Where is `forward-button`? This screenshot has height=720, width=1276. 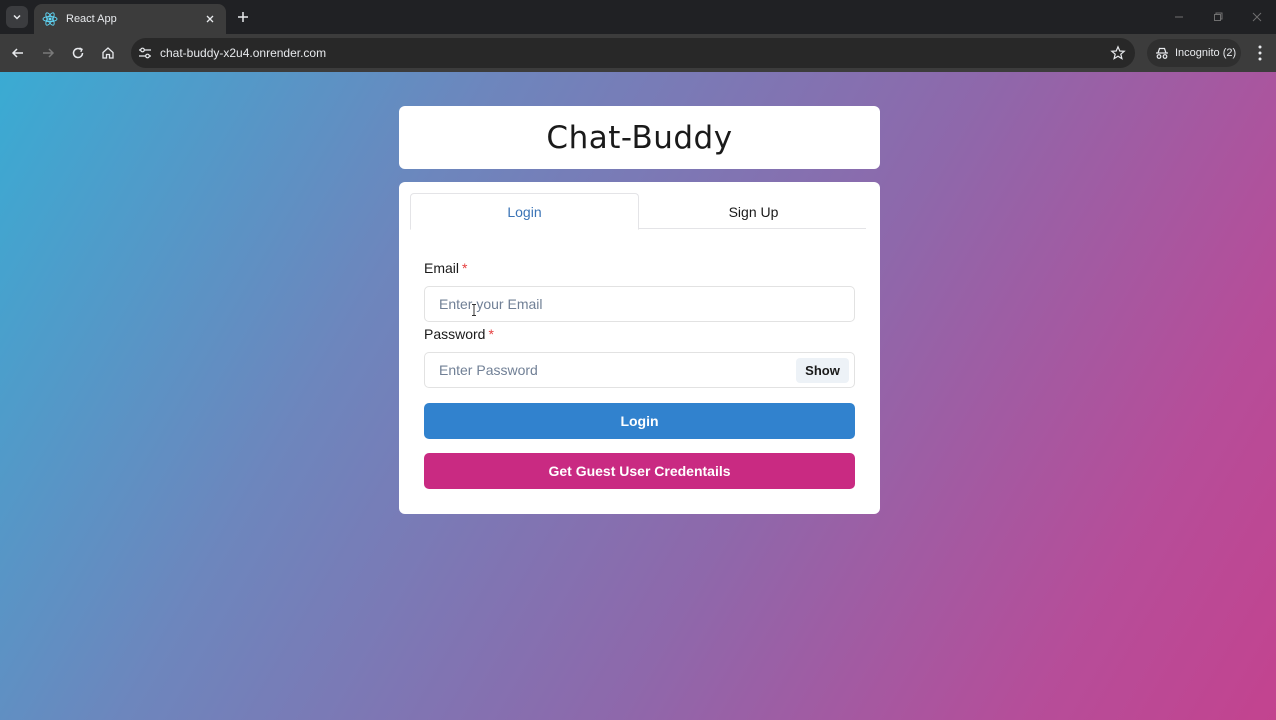
forward-button is located at coordinates (48, 53).